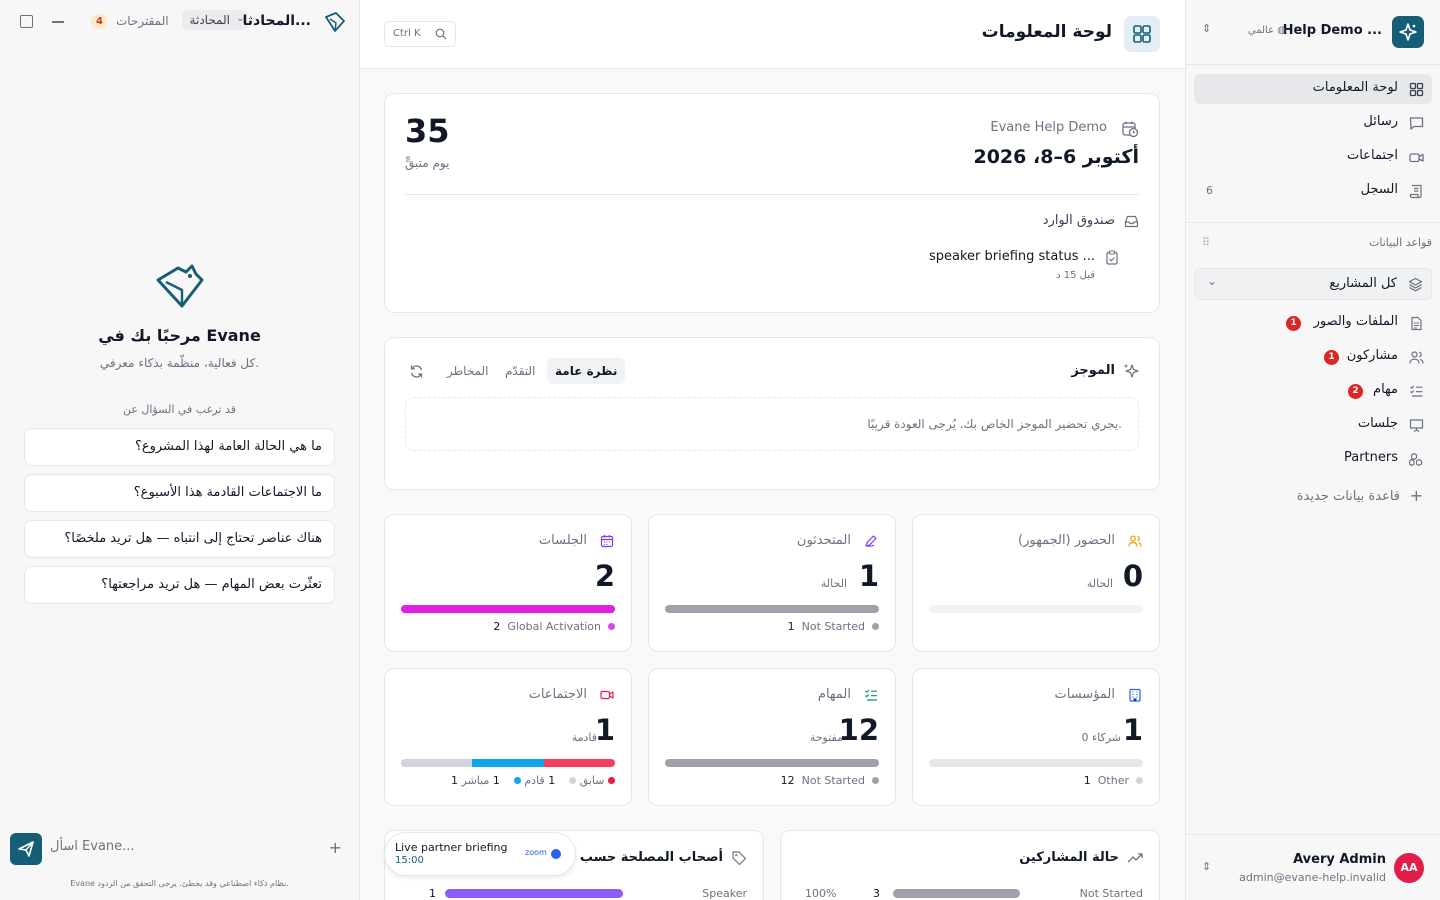 The image size is (1440, 900). Describe the element at coordinates (1379, 189) in the screenshot. I see `sidebar-item-label: السجل` at that location.